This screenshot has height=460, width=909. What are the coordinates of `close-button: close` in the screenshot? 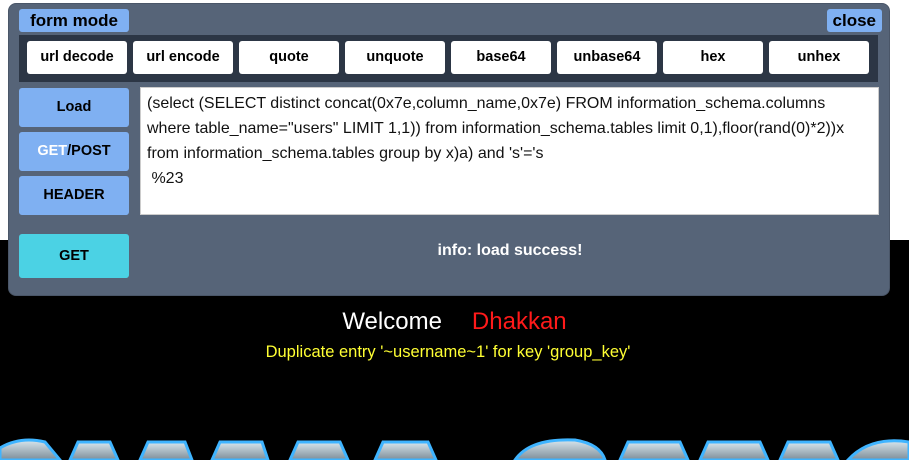 It's located at (854, 20).